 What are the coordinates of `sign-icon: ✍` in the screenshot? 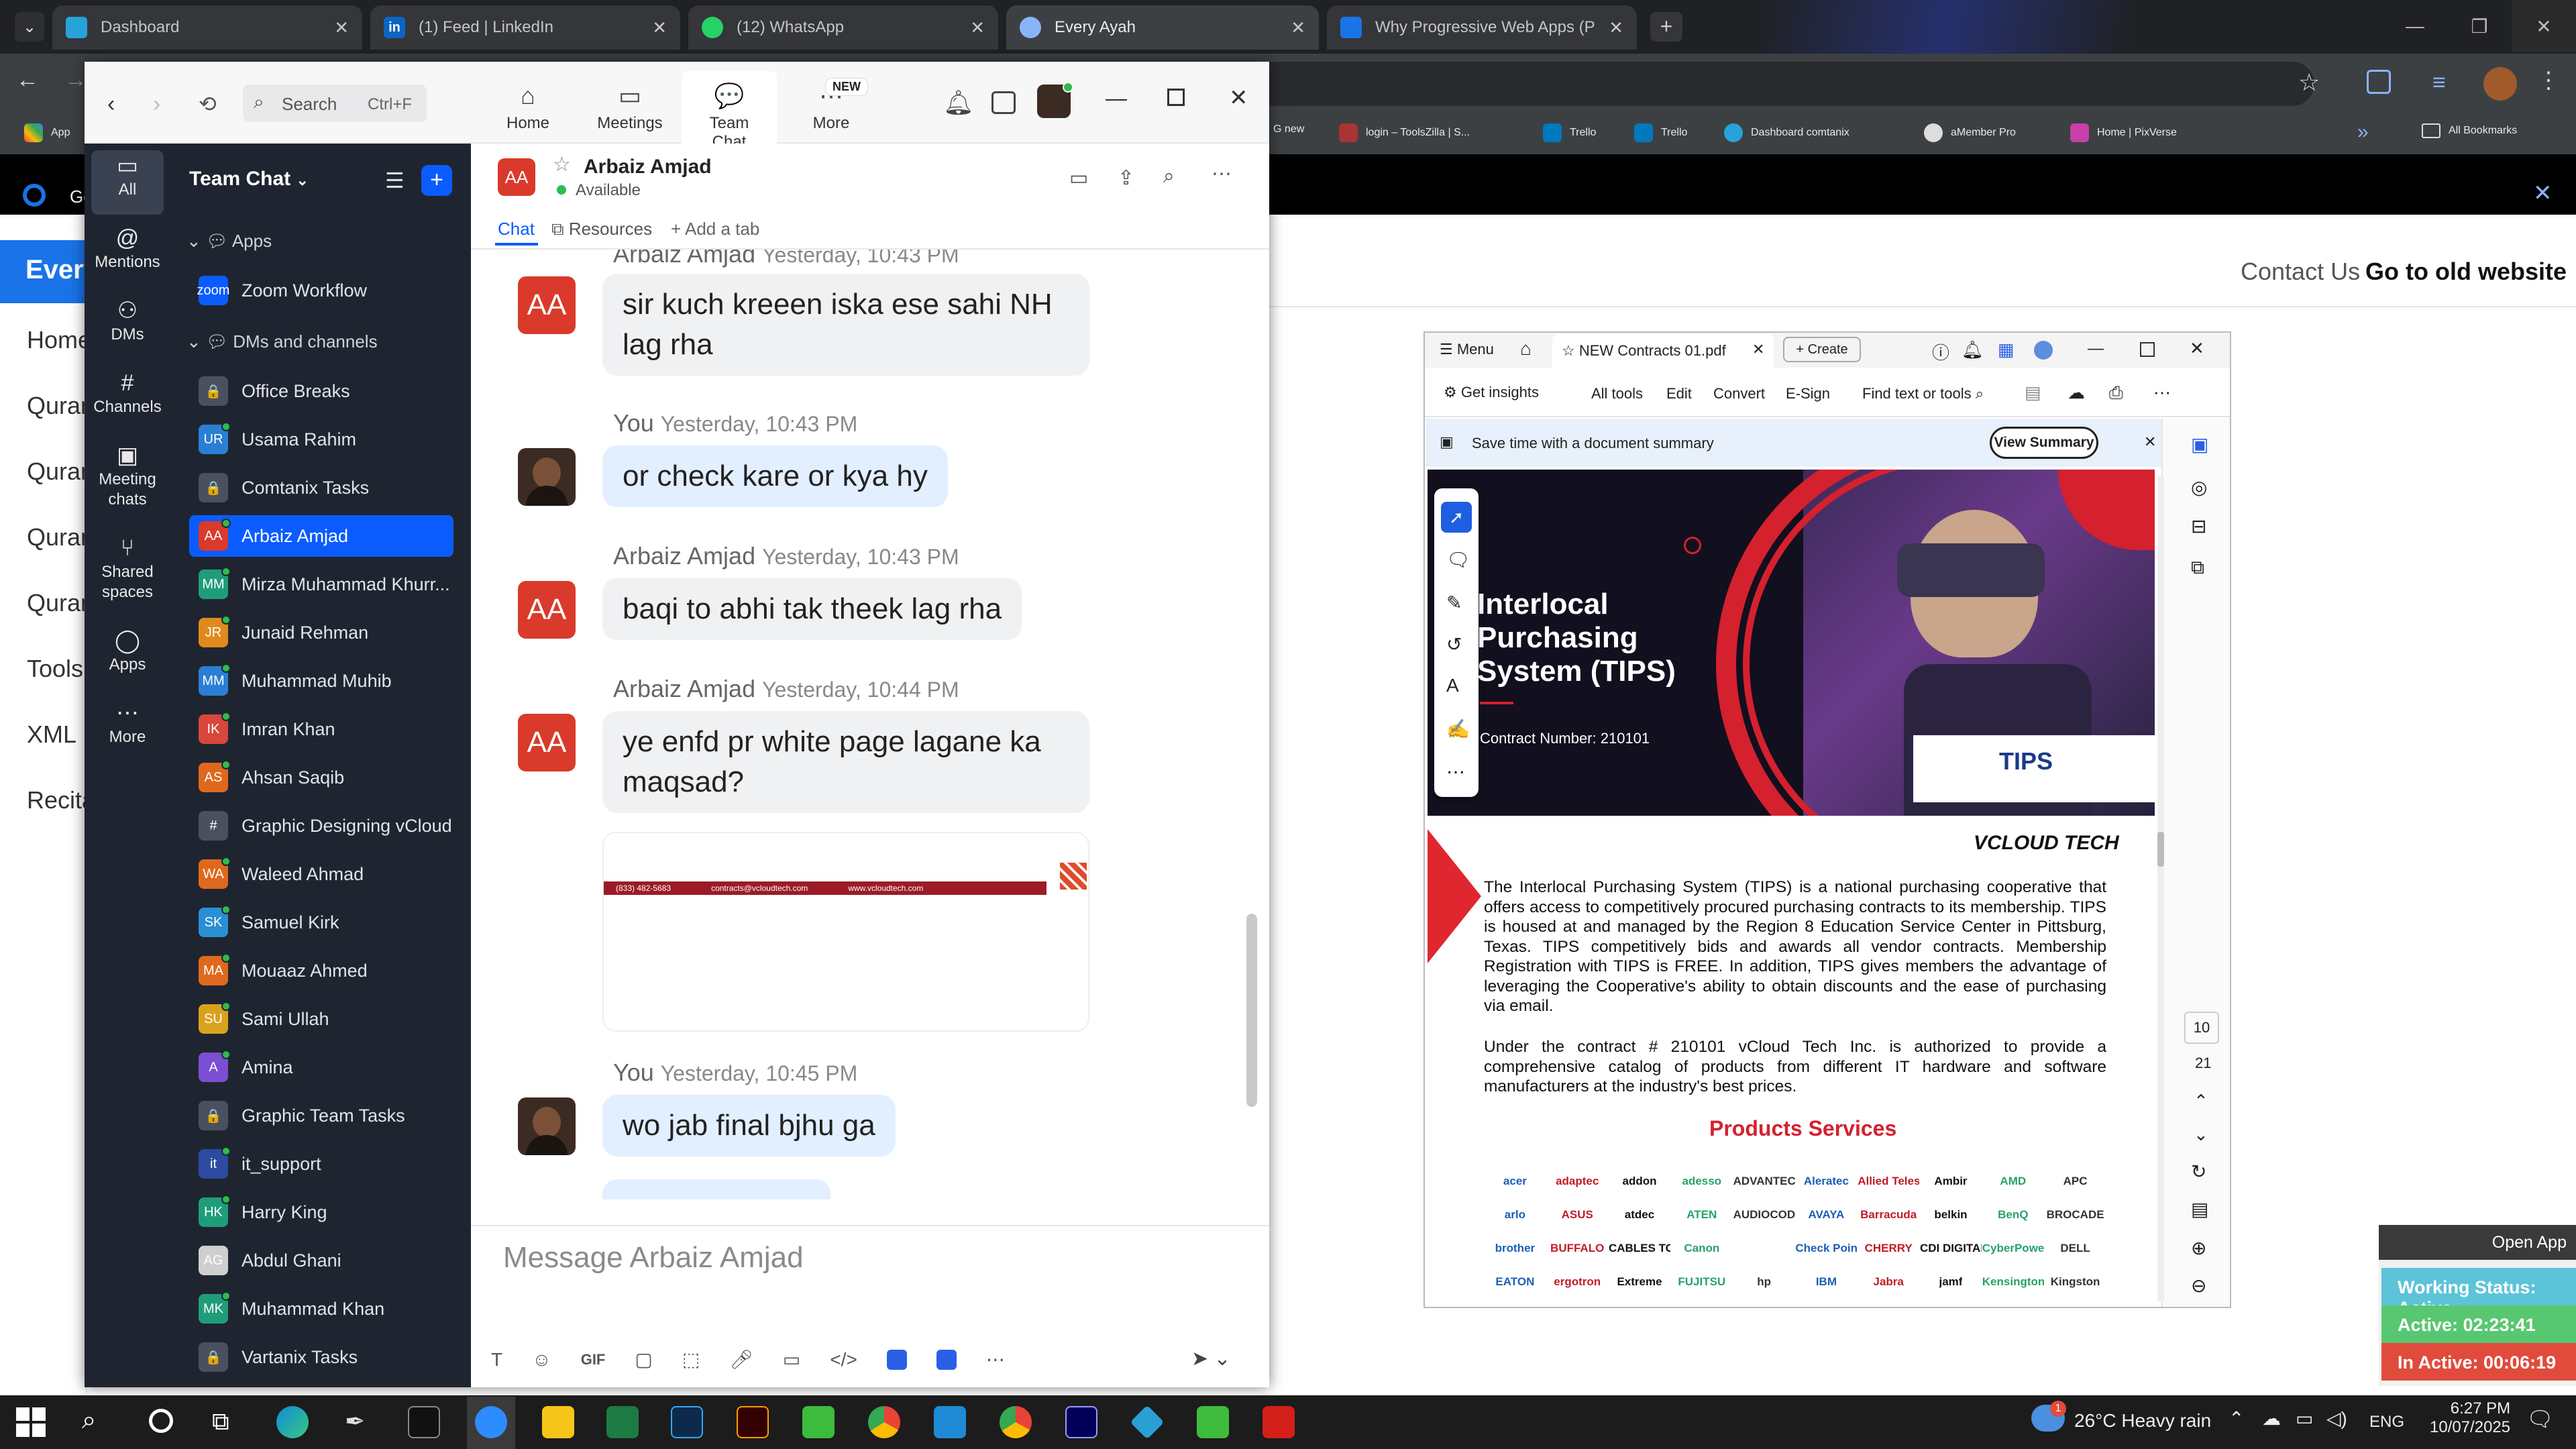 It's located at (1458, 729).